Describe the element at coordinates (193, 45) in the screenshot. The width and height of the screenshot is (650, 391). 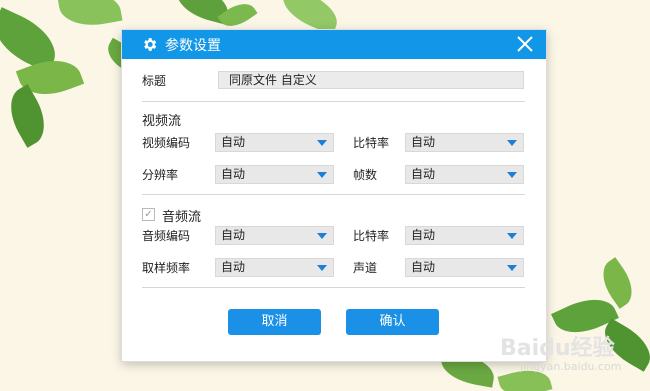
I see `dialog-title: 参数设置` at that location.